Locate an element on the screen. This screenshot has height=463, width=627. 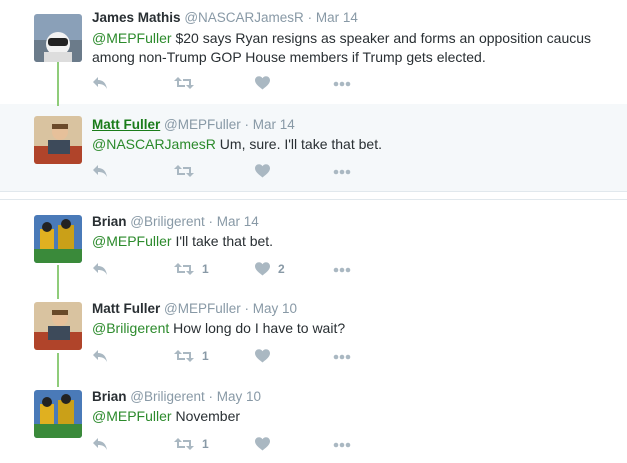
tweet-header: Brian @Briligerent · May 10 is located at coordinates (176, 397).